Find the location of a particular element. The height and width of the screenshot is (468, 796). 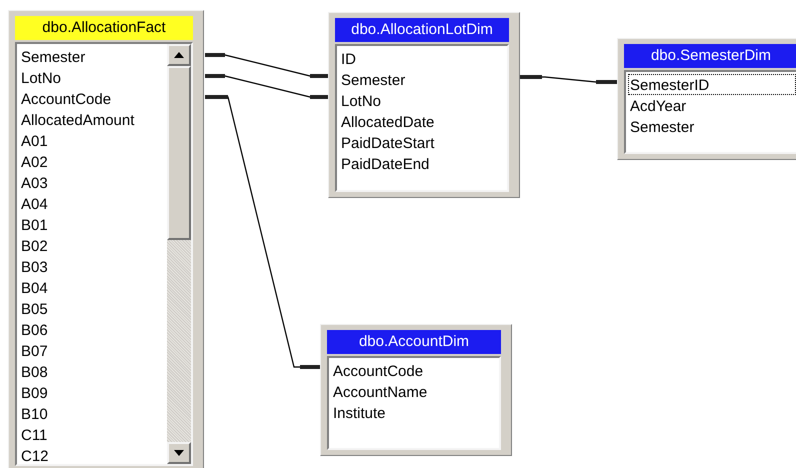

column-name: AccountName is located at coordinates (415, 391).